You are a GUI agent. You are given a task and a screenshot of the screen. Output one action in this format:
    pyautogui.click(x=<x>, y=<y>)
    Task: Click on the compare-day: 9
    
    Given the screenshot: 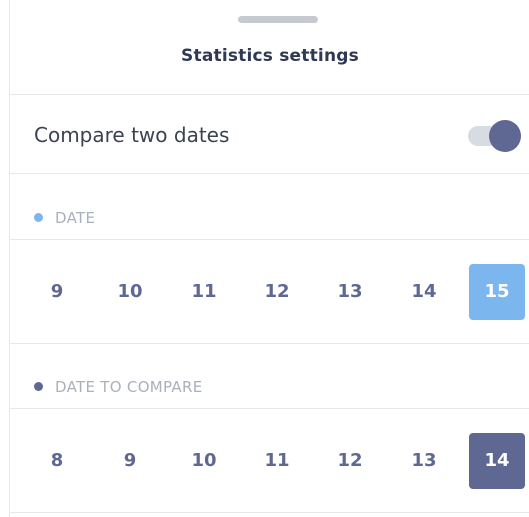 What is the action you would take?
    pyautogui.click(x=130, y=461)
    